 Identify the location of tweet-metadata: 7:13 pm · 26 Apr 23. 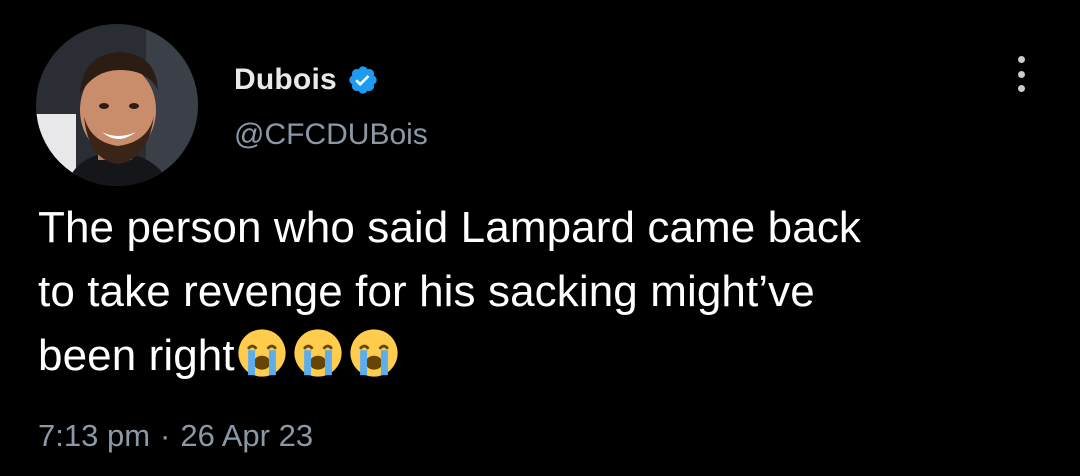
(175, 436).